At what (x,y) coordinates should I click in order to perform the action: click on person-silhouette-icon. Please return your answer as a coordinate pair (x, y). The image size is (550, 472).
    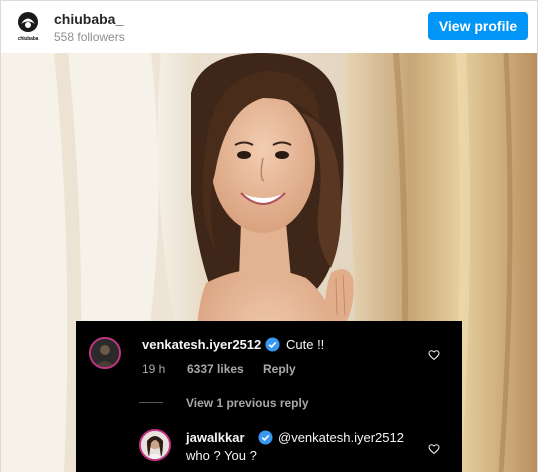
    Looking at the image, I should click on (105, 353).